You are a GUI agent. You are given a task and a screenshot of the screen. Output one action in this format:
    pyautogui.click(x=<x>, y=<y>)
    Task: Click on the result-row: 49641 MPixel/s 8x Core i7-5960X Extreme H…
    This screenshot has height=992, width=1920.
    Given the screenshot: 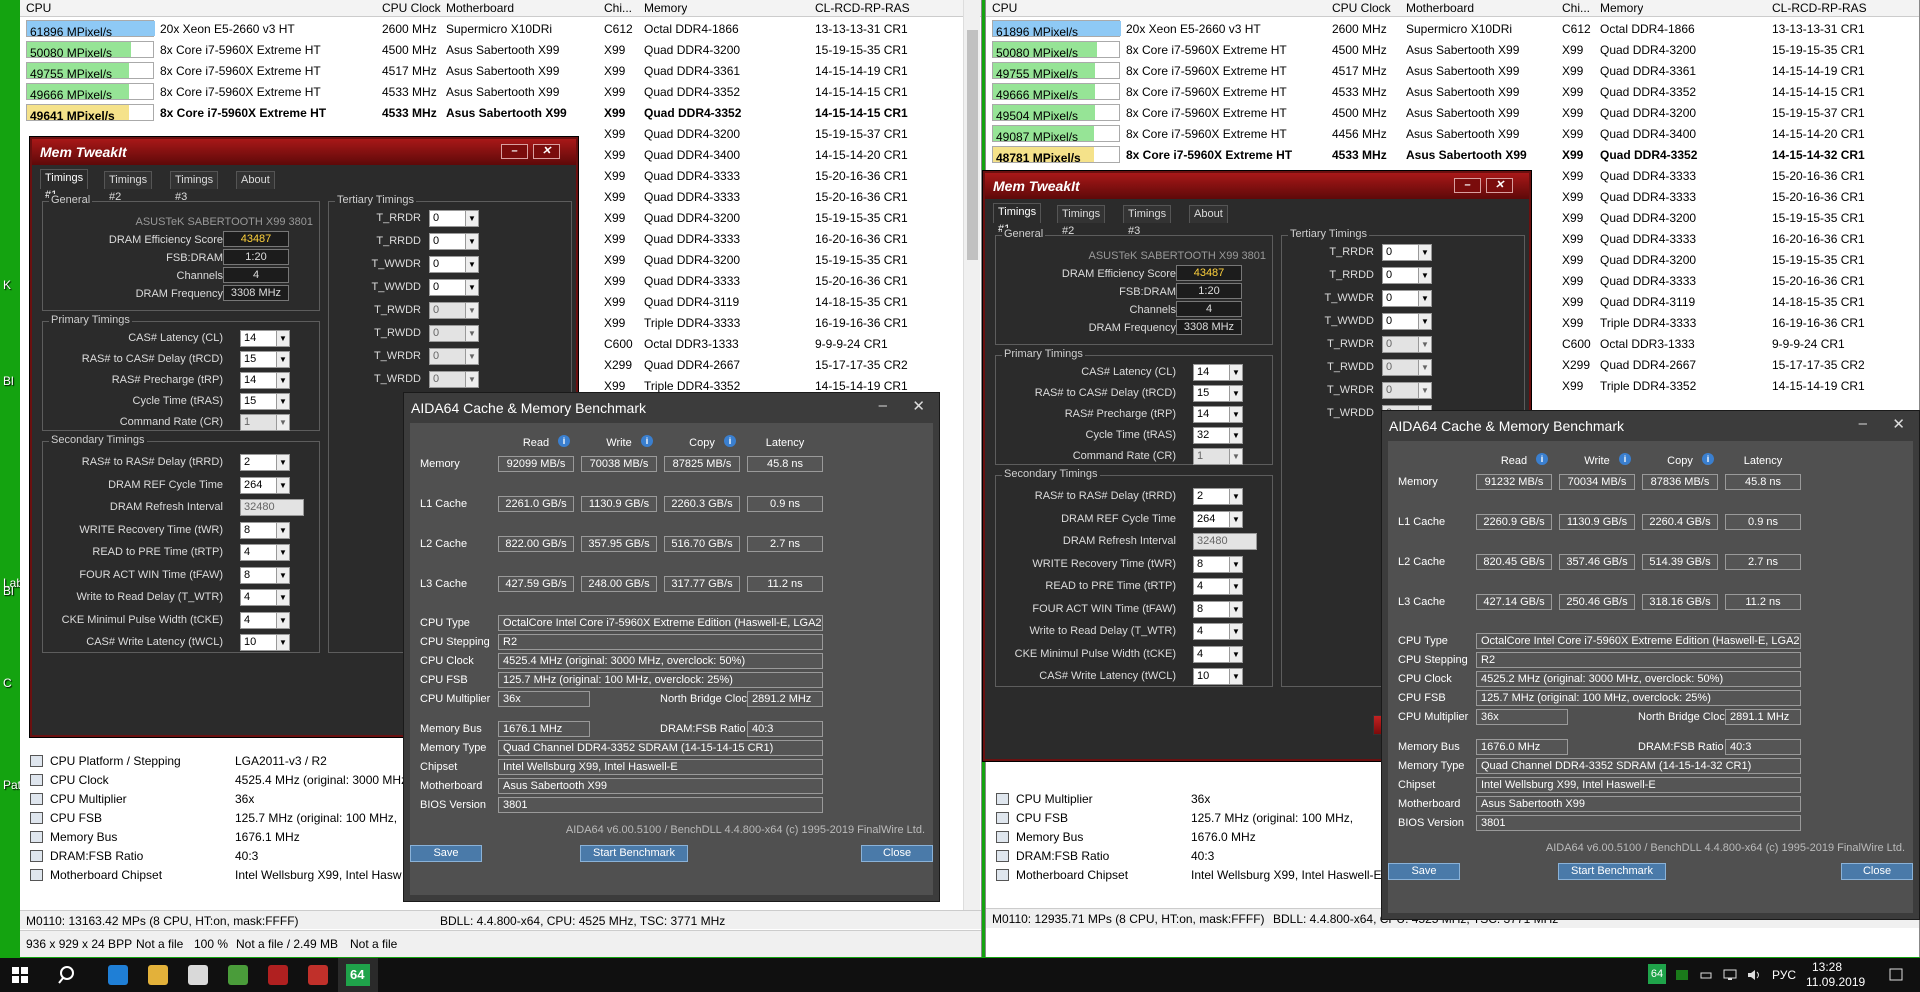 What is the action you would take?
    pyautogui.click(x=500, y=112)
    